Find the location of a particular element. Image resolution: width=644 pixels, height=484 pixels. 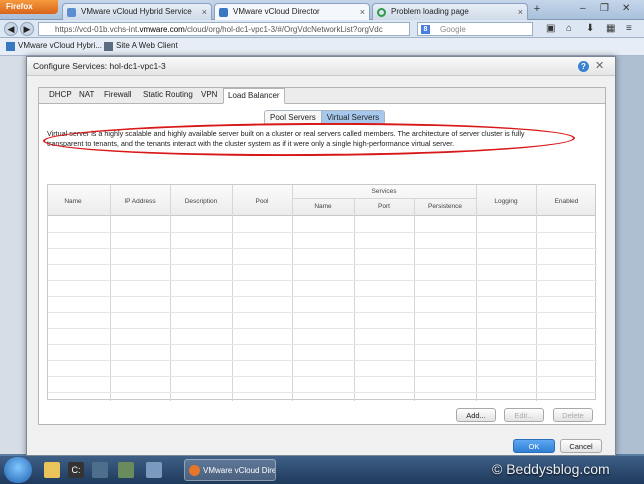

ok-button: OK is located at coordinates (534, 446).